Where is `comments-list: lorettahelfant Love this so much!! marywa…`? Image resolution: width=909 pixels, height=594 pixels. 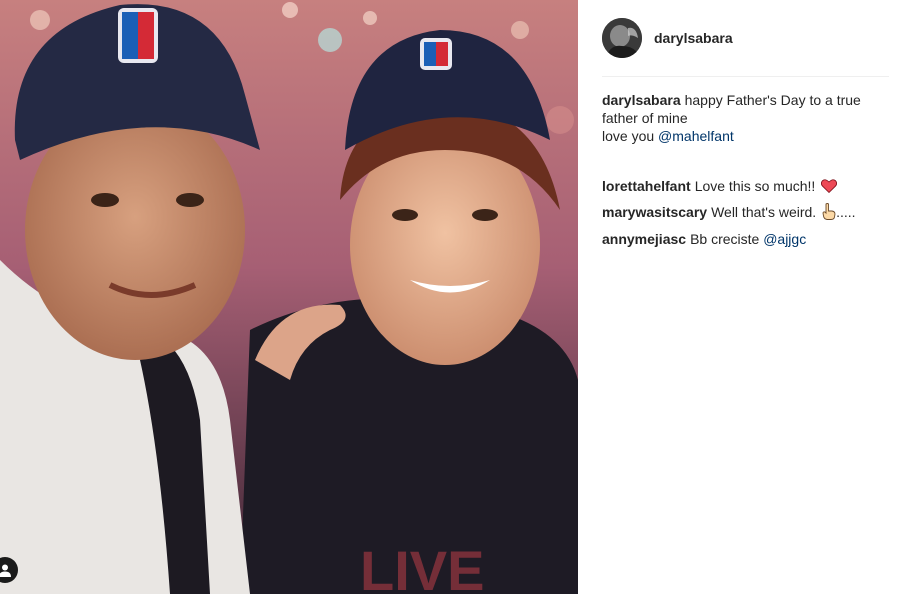
comments-list: lorettahelfant Love this so much!! marywa… is located at coordinates (747, 215).